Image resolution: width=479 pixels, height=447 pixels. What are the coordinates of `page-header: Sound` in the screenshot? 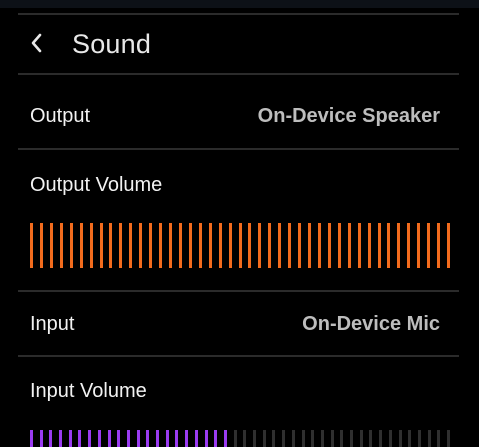 It's located at (238, 44).